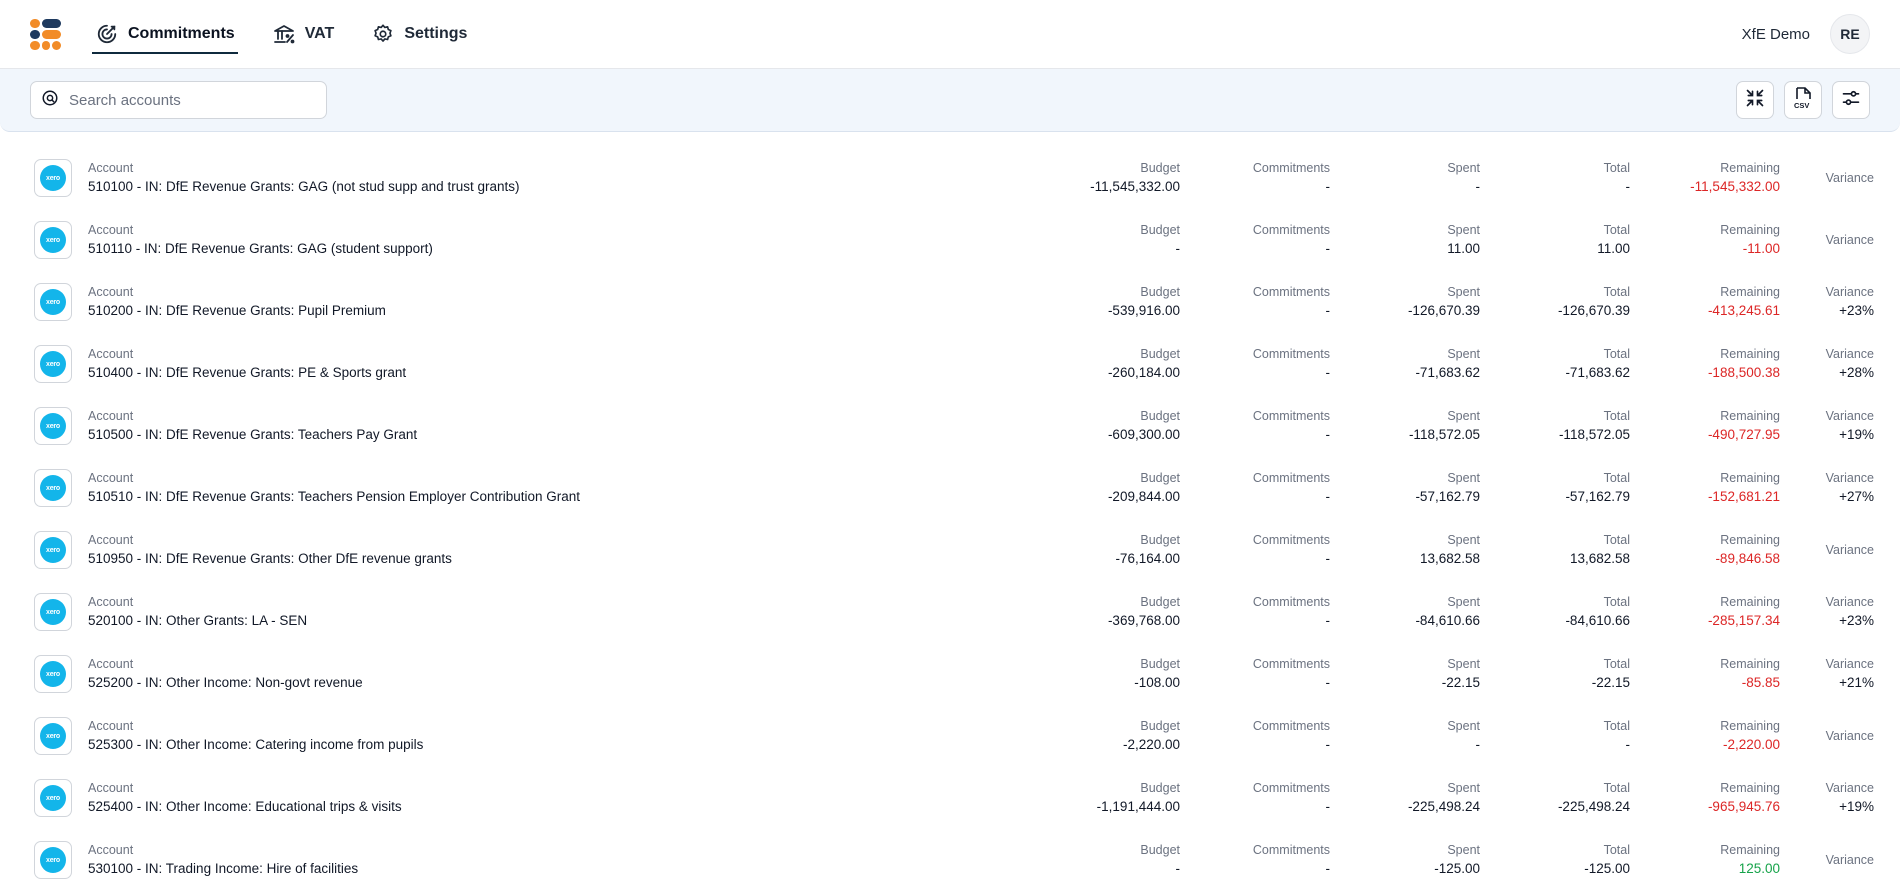  I want to click on remaining-value: -188,500.38, so click(1743, 372).